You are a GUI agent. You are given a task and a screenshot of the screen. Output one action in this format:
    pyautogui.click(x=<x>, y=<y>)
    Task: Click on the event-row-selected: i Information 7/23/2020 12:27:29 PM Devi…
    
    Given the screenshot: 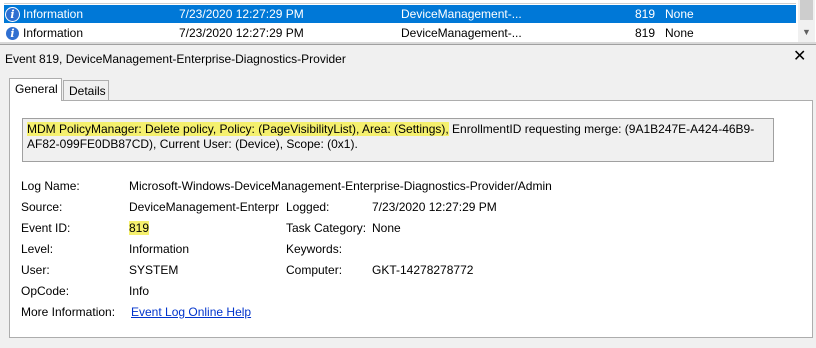 What is the action you would take?
    pyautogui.click(x=400, y=14)
    